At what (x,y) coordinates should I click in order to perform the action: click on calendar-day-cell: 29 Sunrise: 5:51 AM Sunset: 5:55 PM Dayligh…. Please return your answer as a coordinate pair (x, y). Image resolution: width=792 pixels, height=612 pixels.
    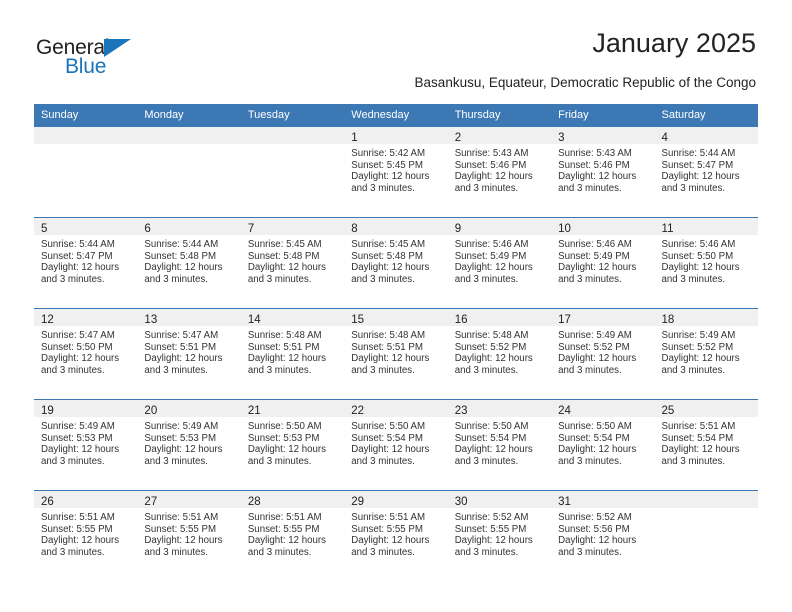
    Looking at the image, I should click on (396, 535).